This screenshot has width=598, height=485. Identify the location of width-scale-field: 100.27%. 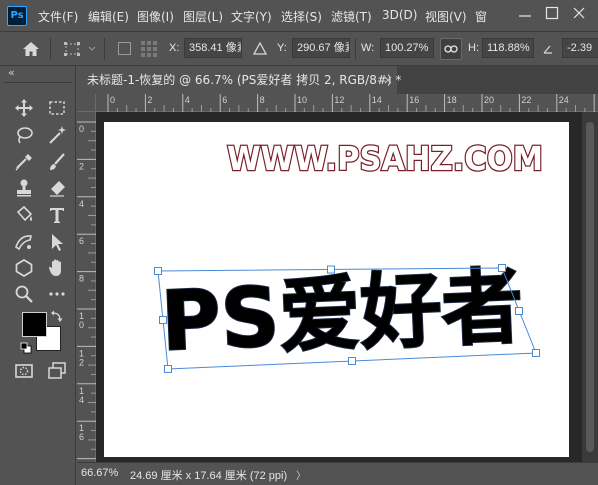
(407, 48).